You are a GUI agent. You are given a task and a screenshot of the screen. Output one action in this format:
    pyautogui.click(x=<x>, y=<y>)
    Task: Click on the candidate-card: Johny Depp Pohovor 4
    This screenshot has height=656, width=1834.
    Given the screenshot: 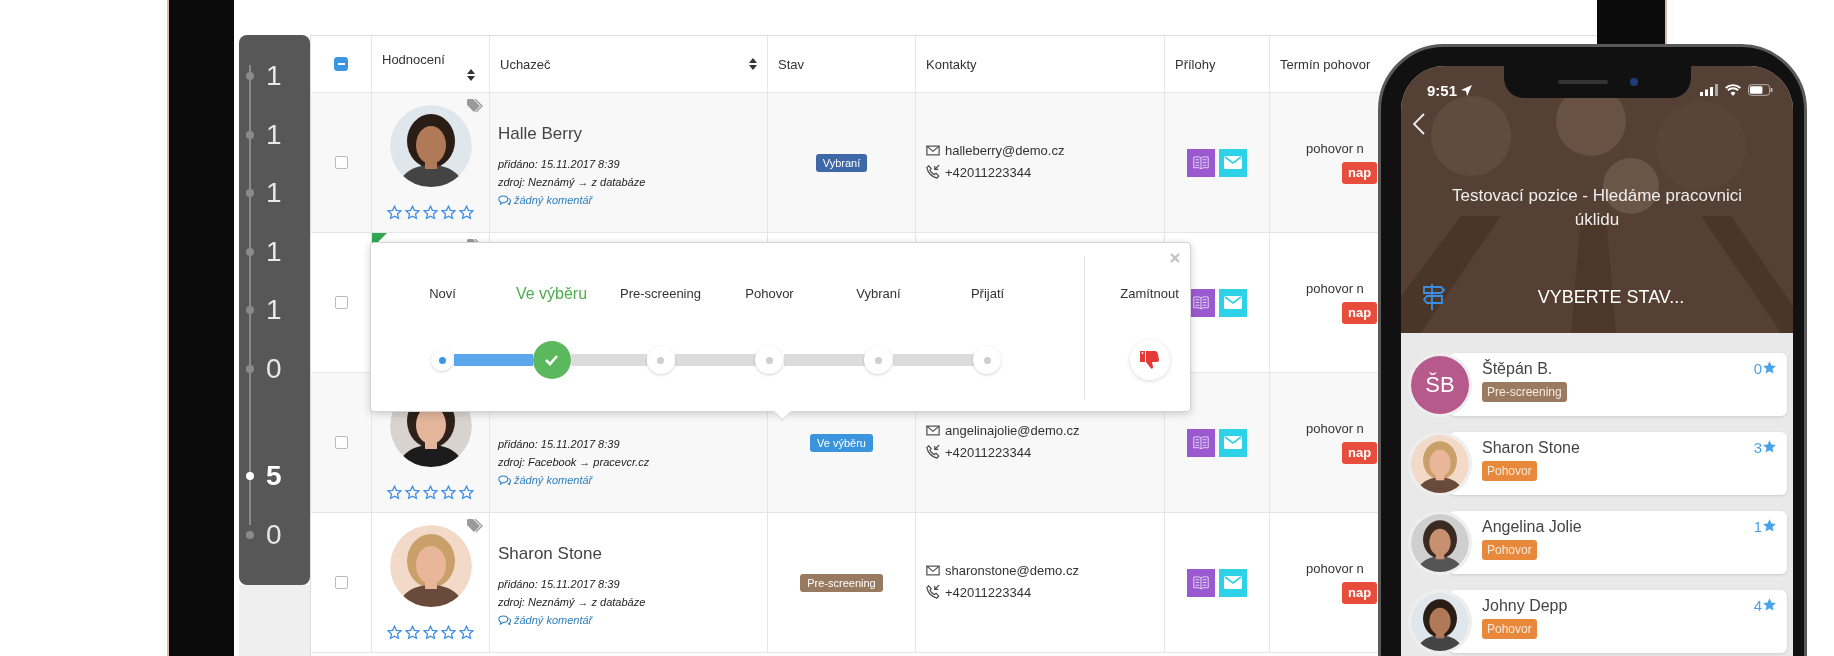 What is the action you would take?
    pyautogui.click(x=1618, y=621)
    